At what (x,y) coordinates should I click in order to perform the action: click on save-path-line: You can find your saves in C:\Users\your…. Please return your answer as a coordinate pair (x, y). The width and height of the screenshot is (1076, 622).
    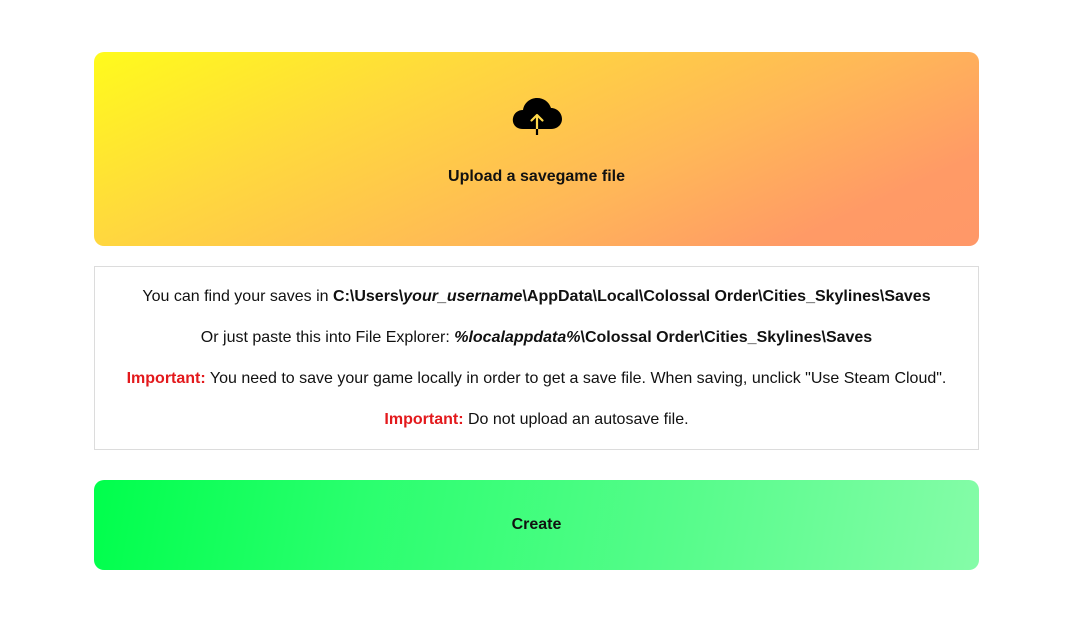
    Looking at the image, I should click on (536, 297).